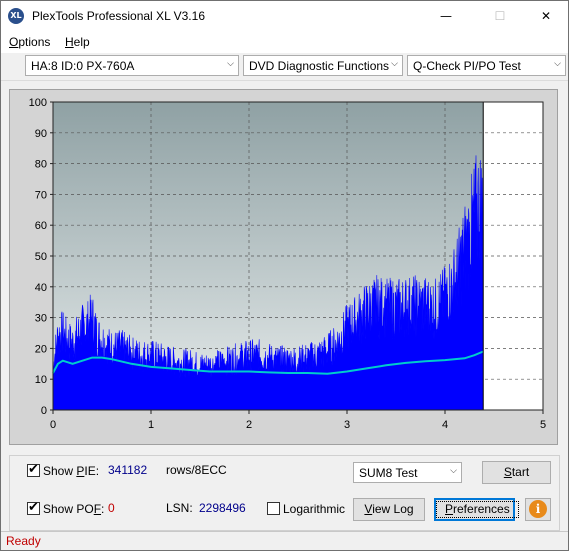 This screenshot has height=551, width=569. I want to click on y-tick-label: 40, so click(41, 288).